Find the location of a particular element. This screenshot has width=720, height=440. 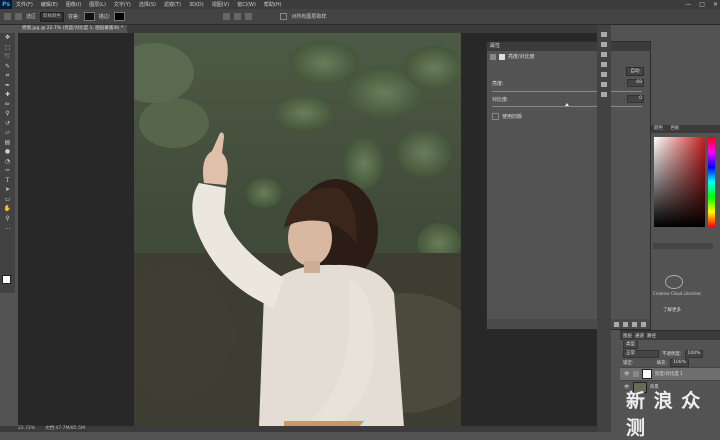

layer-name: 亮度/对比度 1 is located at coordinates (669, 374).